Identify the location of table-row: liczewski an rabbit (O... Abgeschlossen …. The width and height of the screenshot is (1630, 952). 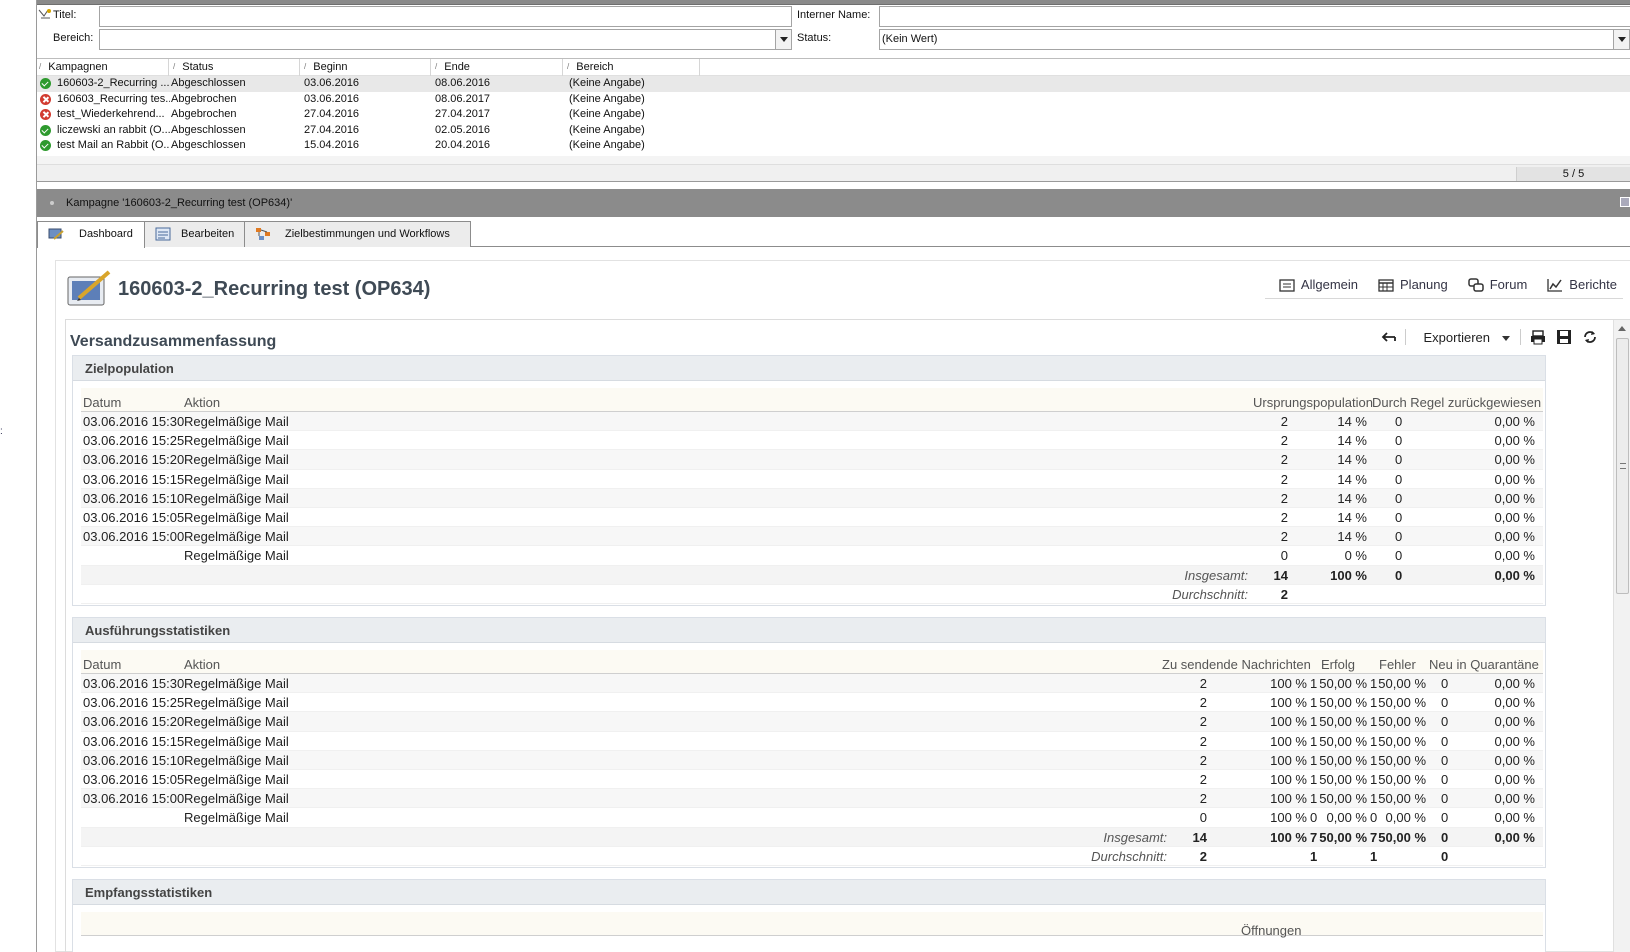
(833, 131).